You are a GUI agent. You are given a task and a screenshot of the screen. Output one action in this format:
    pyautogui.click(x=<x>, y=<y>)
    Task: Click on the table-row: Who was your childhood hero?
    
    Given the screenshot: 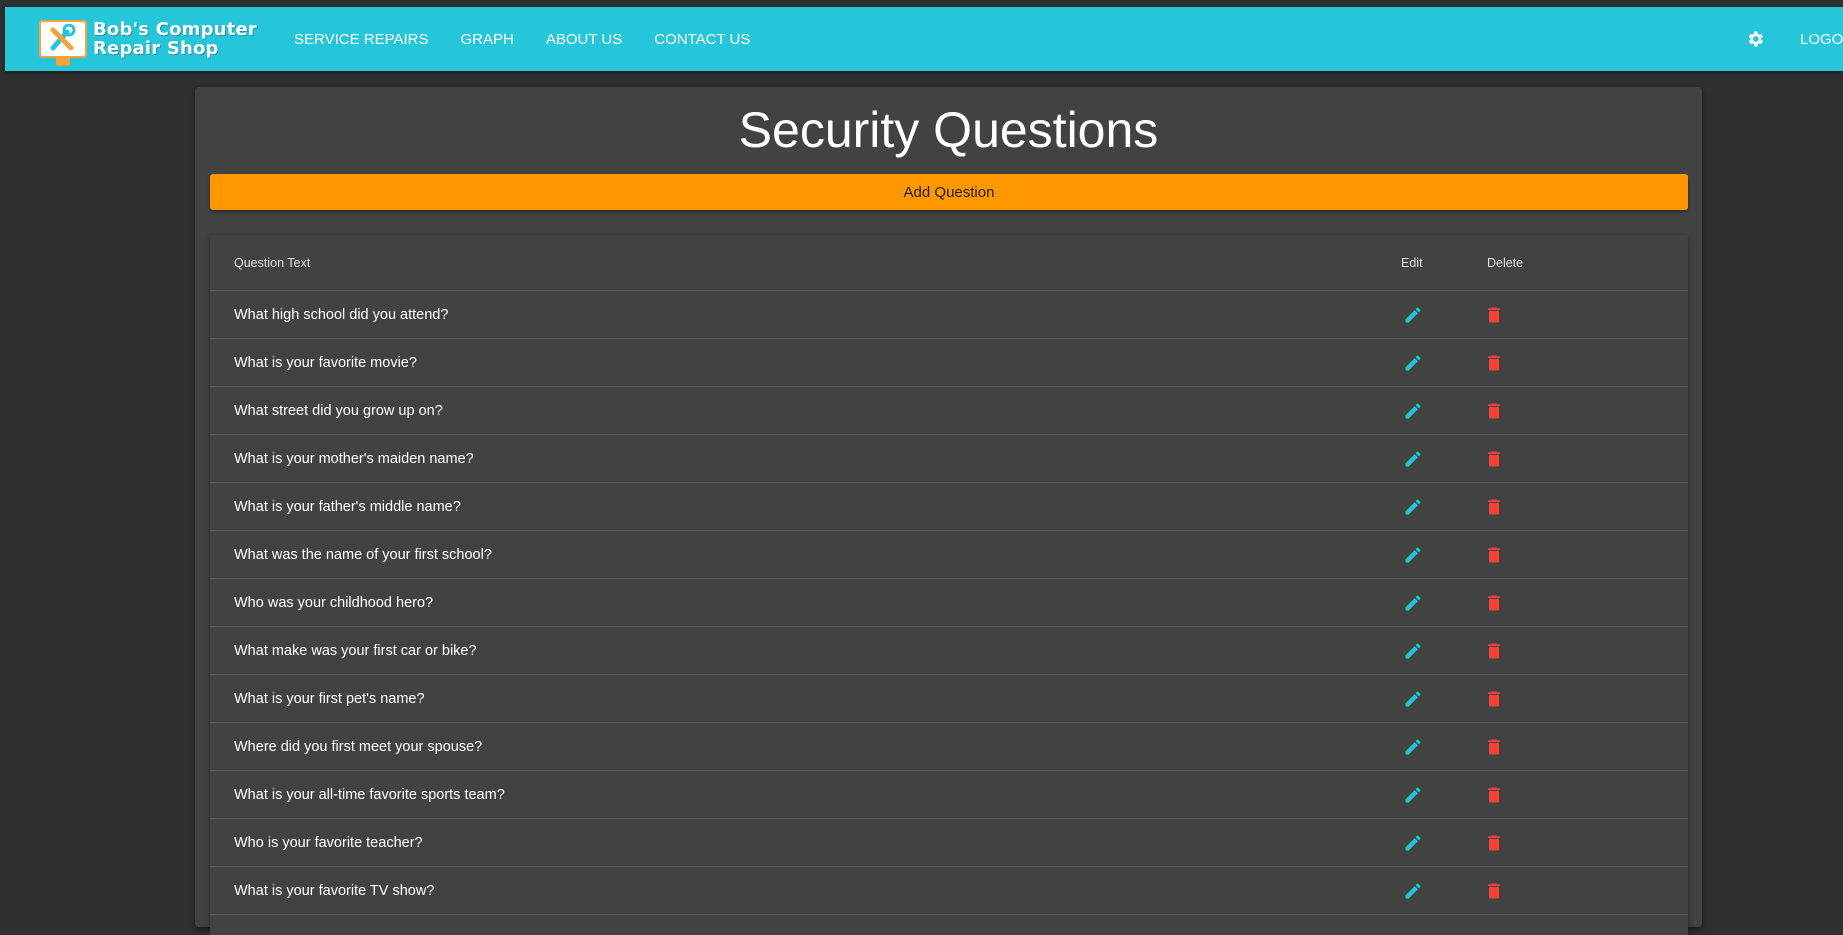 What is the action you would take?
    pyautogui.click(x=949, y=603)
    